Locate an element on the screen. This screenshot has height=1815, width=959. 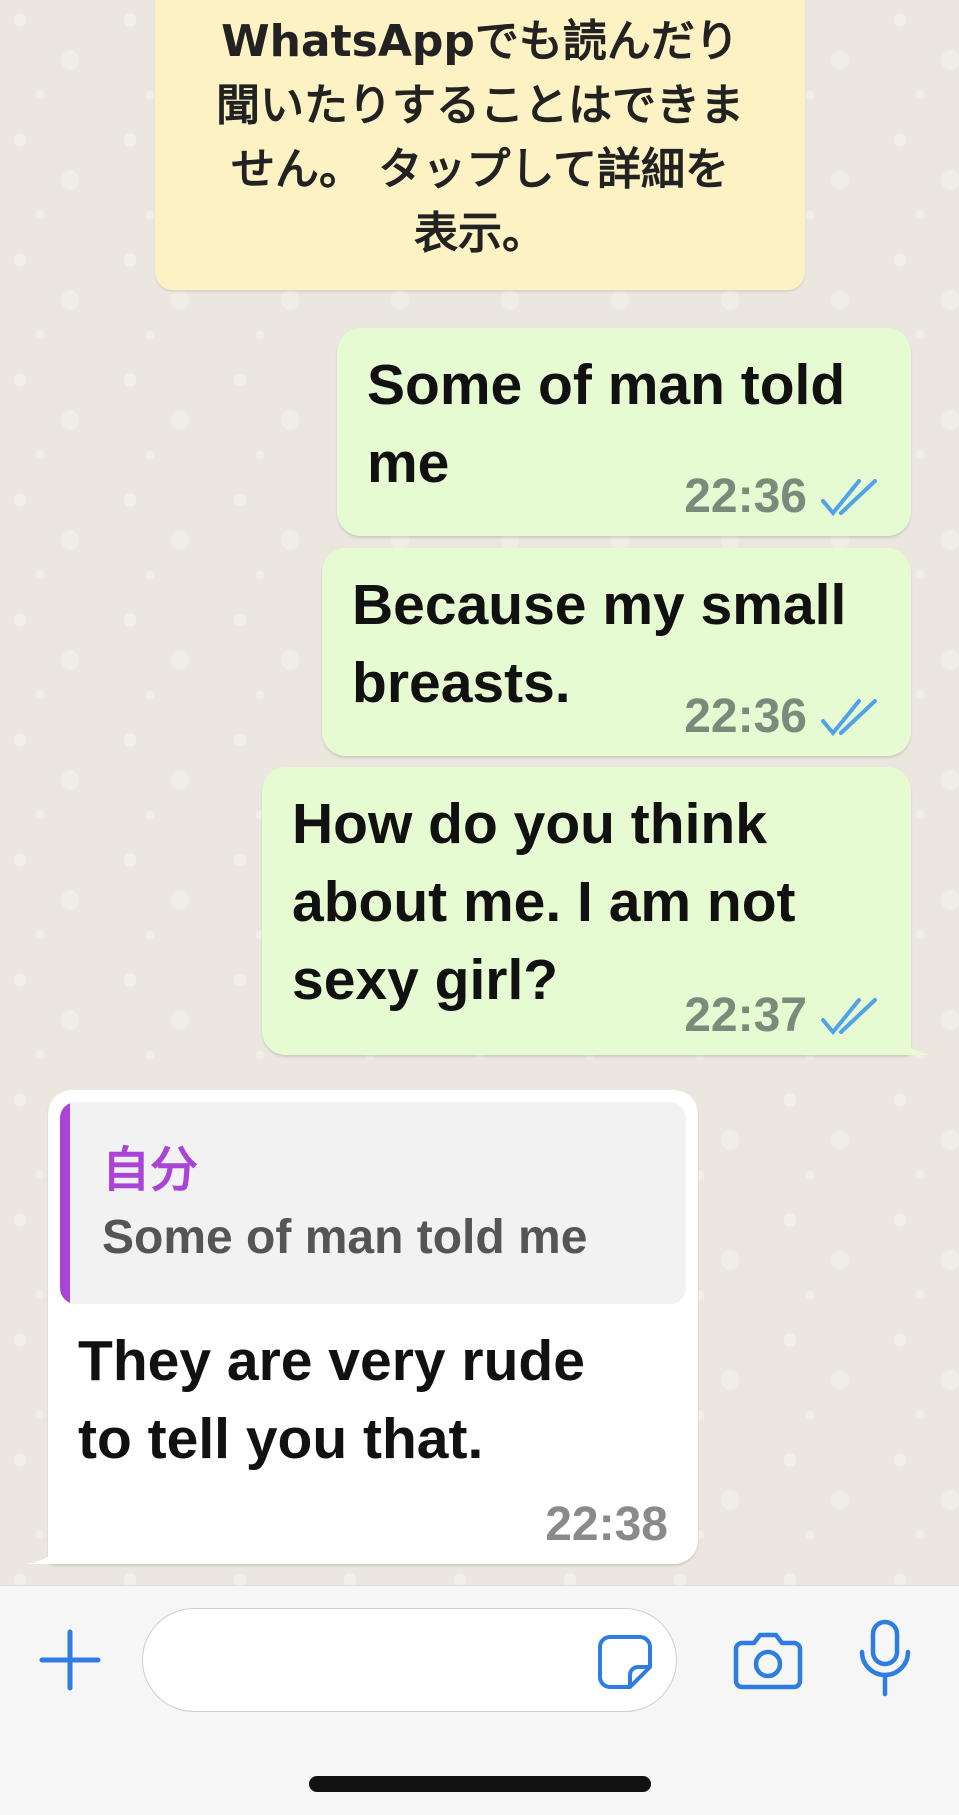
camera-button is located at coordinates (768, 1660).